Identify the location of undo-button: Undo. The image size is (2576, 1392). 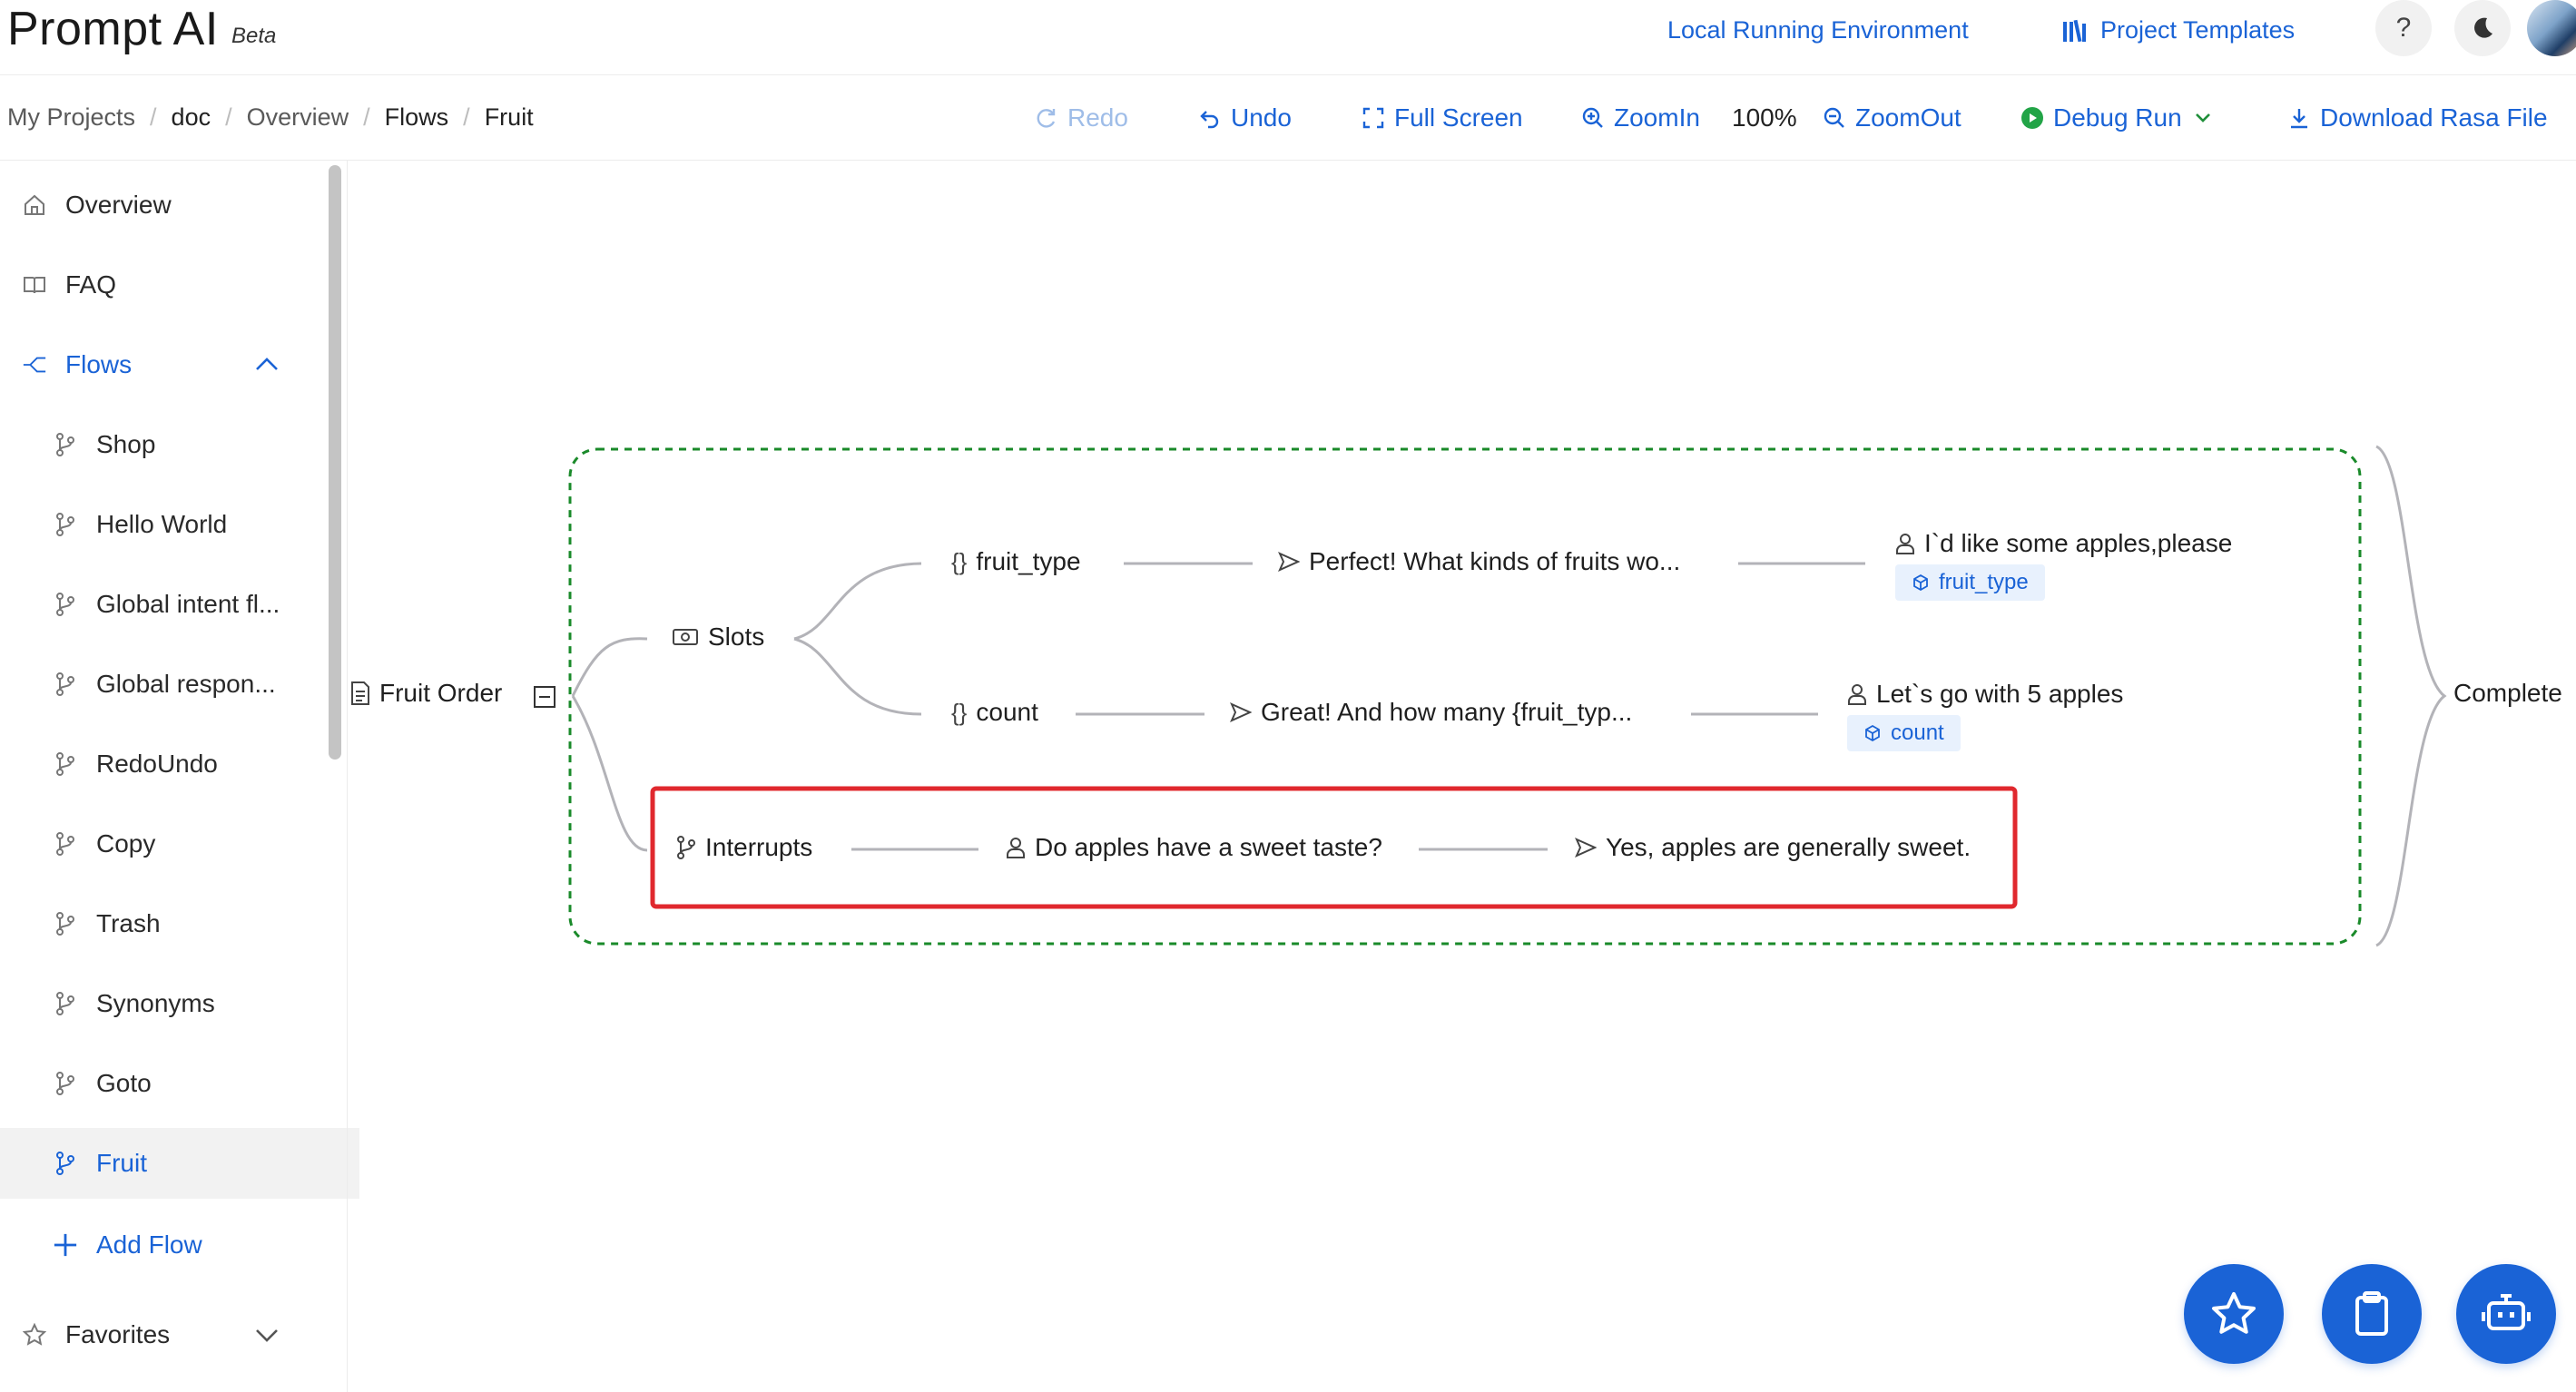
(1245, 117).